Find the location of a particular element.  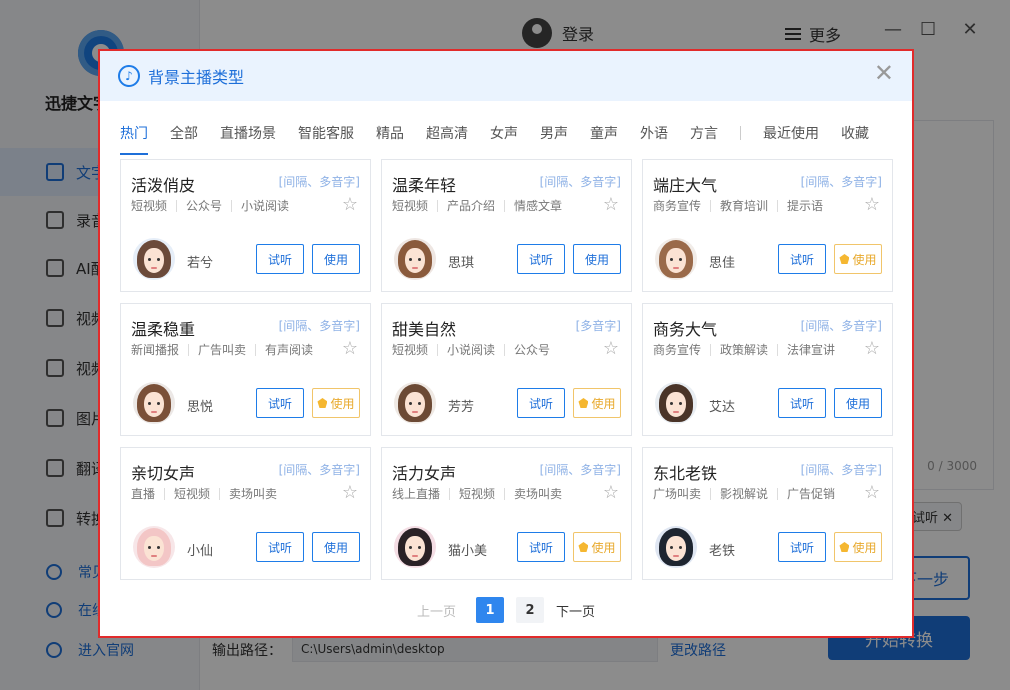

voice-card: 端庄大气 [间隔、多音字] ☆ 商务宣传 教育培训 提示语 思佳 试听 使用 is located at coordinates (767, 225).